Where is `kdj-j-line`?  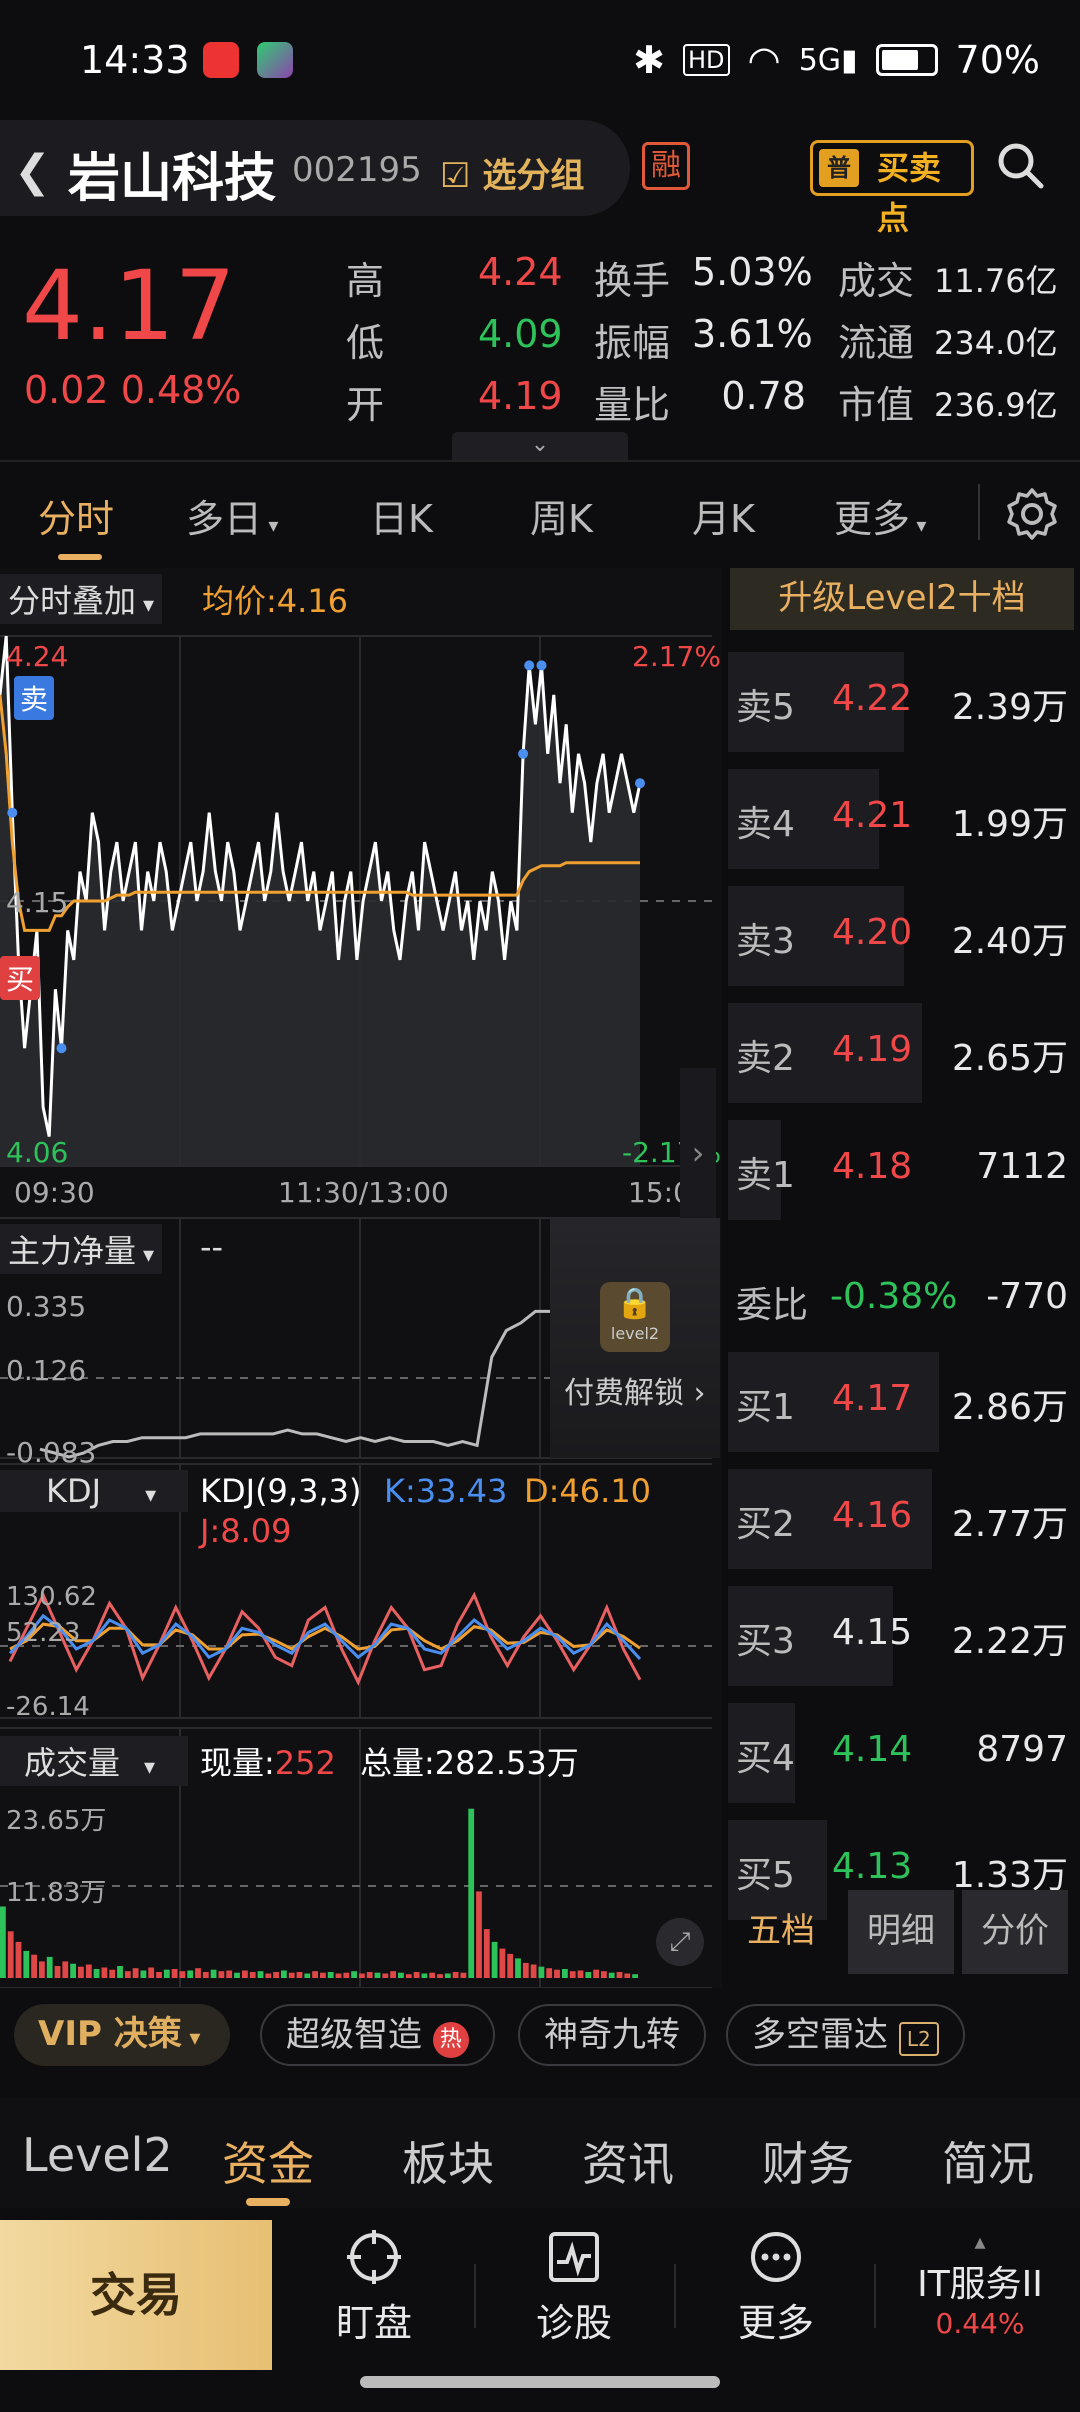
kdj-j-line is located at coordinates (325, 1638).